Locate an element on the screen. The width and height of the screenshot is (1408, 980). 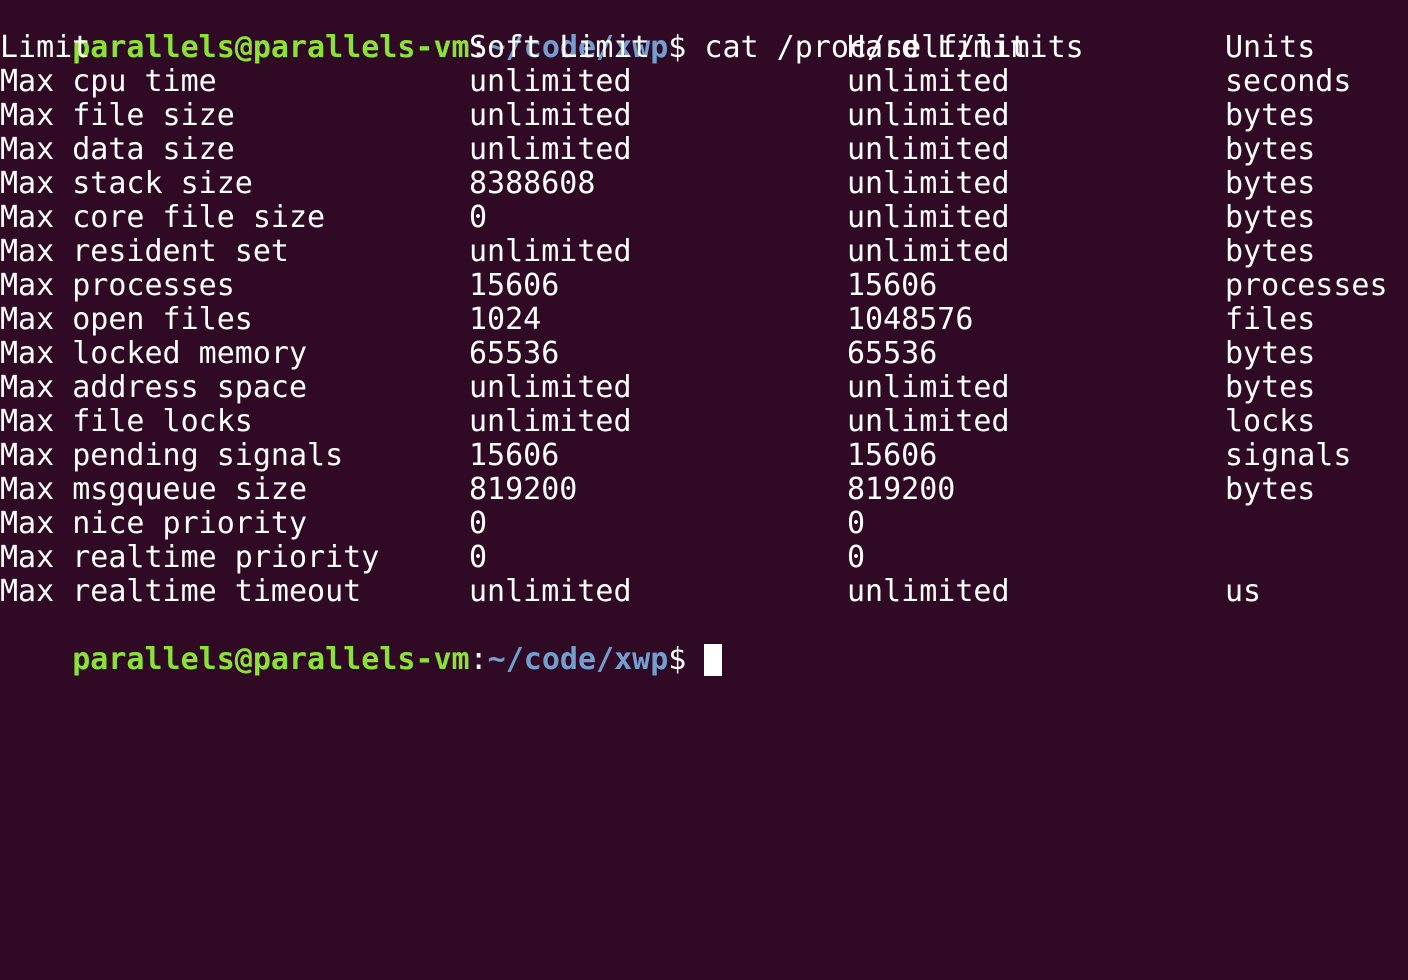
limit-name: Max stack size is located at coordinates (126, 183).